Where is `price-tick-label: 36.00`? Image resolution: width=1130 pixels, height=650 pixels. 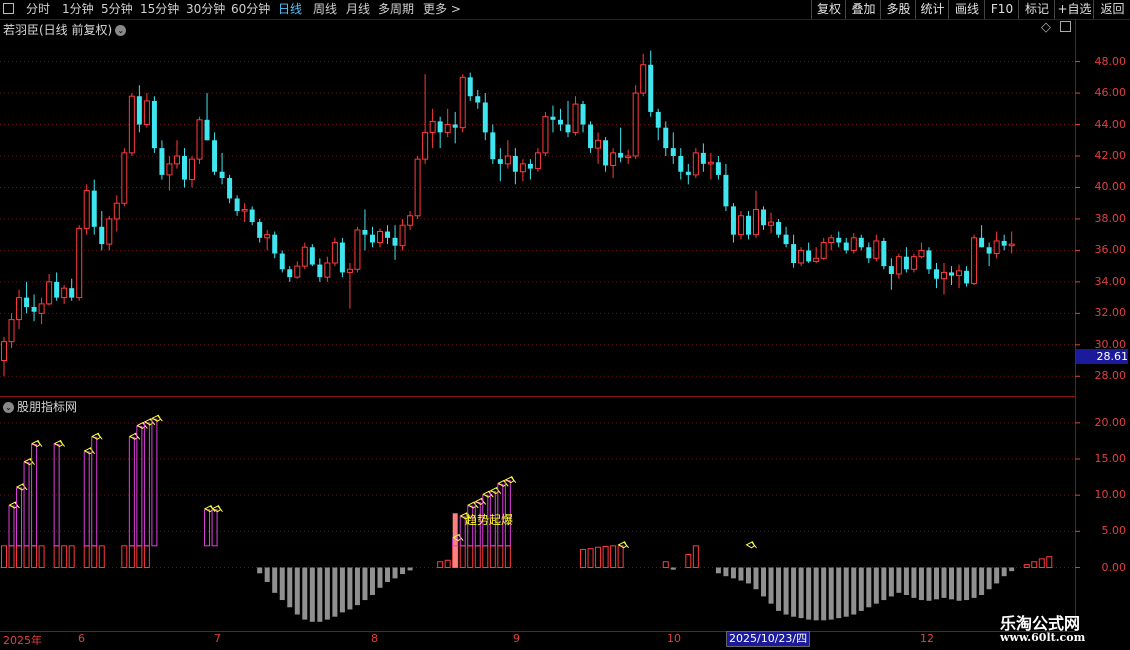
price-tick-label: 36.00 is located at coordinates (1110, 250).